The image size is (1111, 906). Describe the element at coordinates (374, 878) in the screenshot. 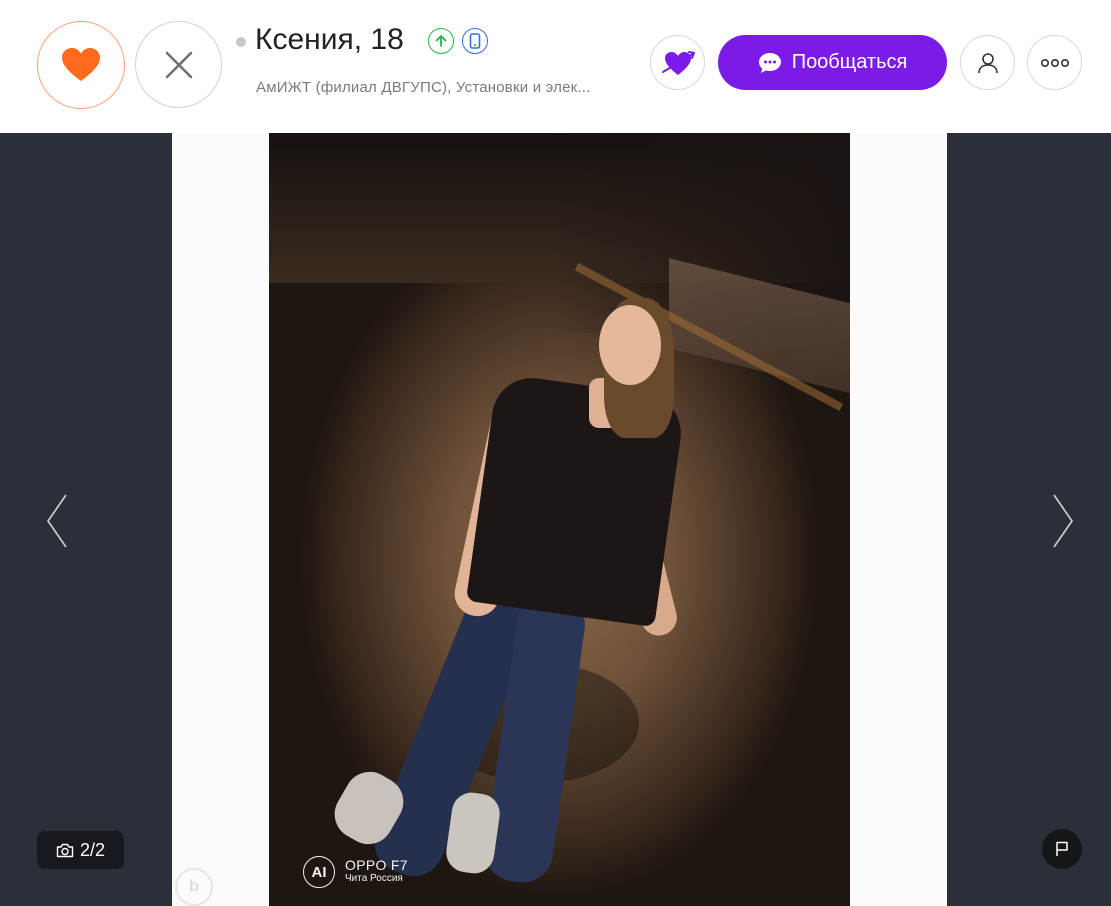

I see `watermark-location: Чита Россия` at that location.